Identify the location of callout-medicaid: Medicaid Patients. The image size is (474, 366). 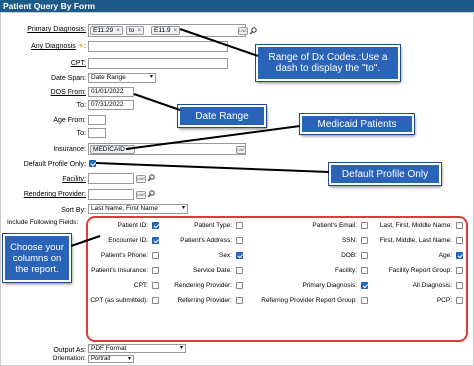
(357, 124).